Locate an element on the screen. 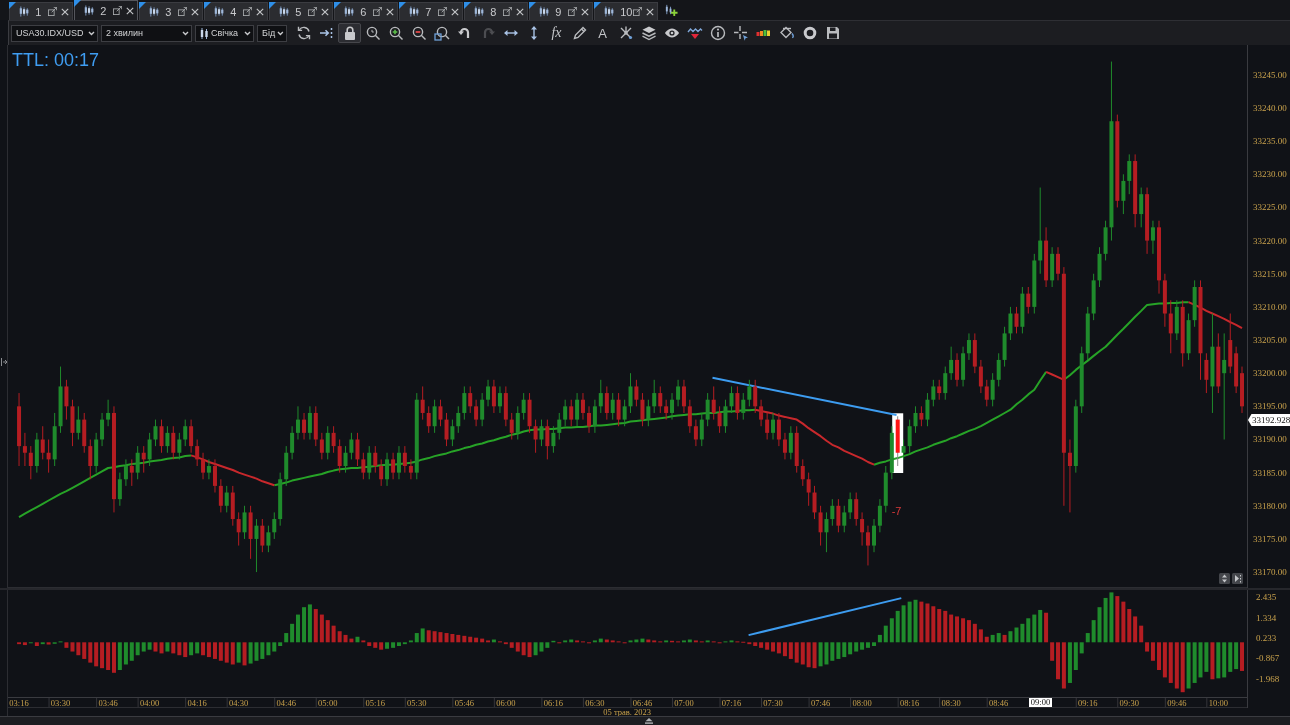  time-axis-label: 04:16 is located at coordinates (197, 702).